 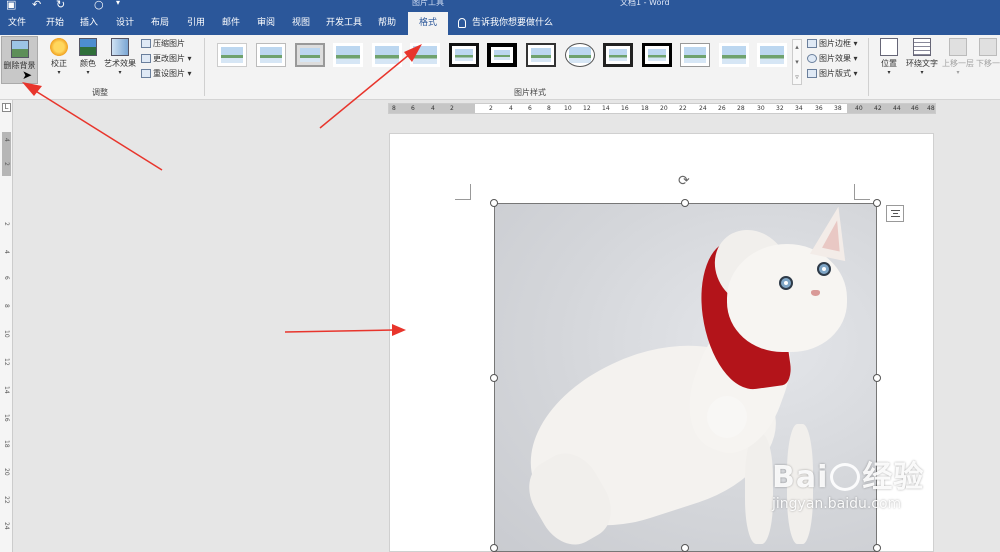 I want to click on hruler-number: 48, so click(x=931, y=108).